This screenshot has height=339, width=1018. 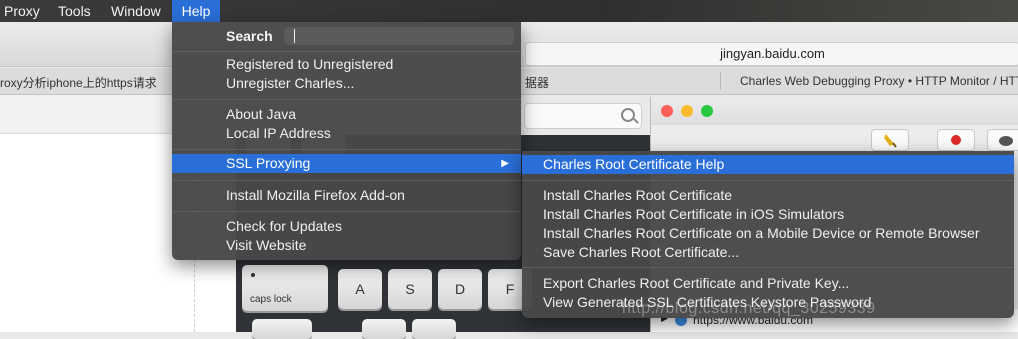 What do you see at coordinates (667, 111) in the screenshot?
I see `close-window-icon` at bounding box center [667, 111].